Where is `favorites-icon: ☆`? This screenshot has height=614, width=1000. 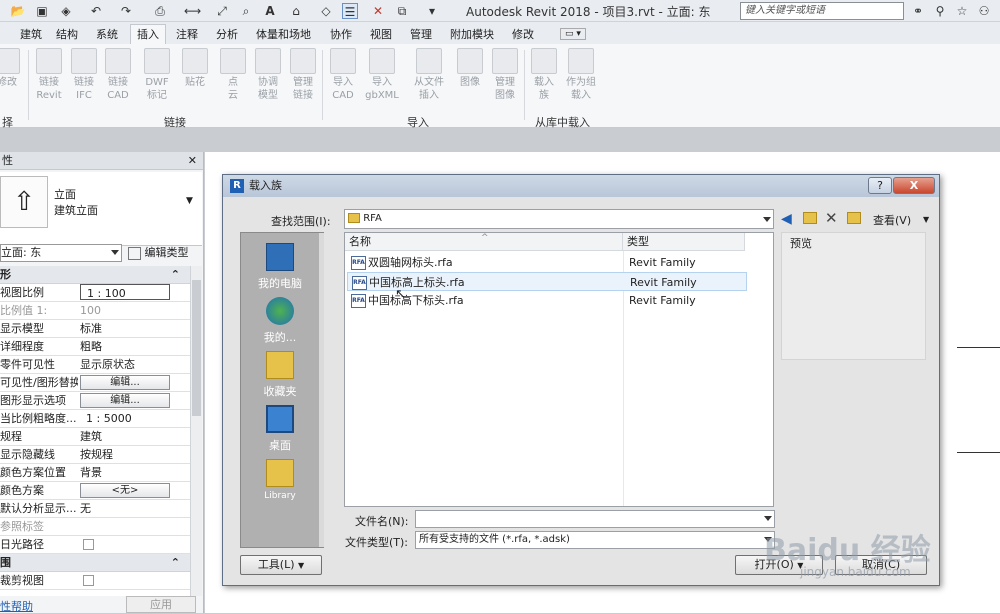
favorites-icon: ☆ is located at coordinates (962, 11).